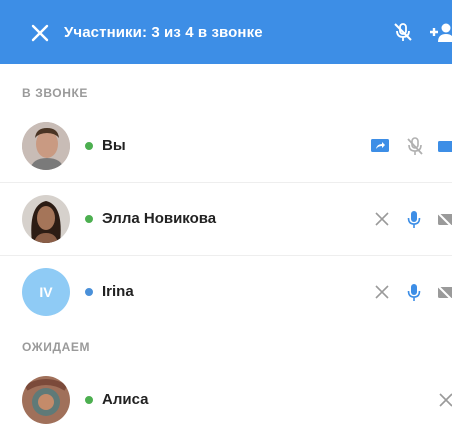 Image resolution: width=452 pixels, height=436 pixels. Describe the element at coordinates (118, 291) in the screenshot. I see `participant-name: Irina` at that location.